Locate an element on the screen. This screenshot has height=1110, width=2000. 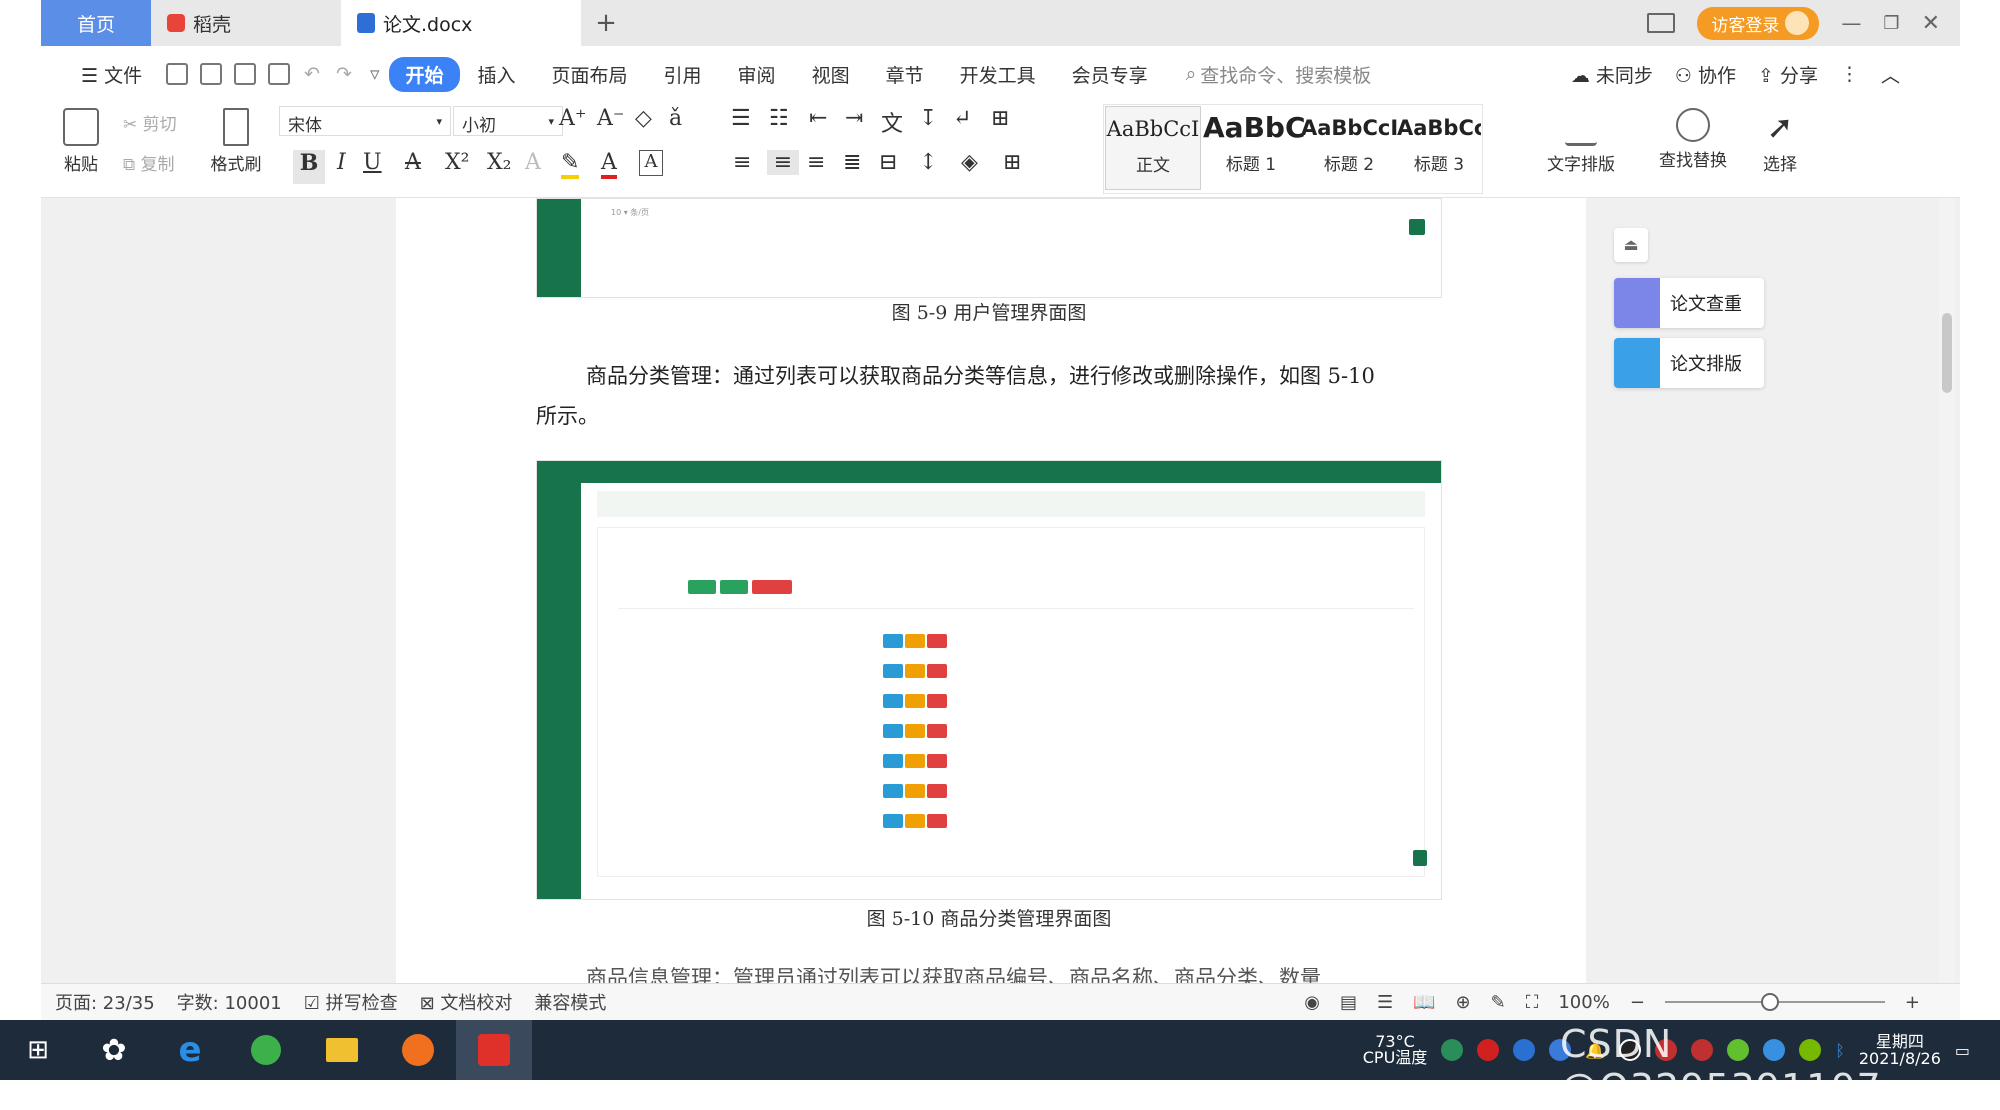
decrease-indent-icon: ⇤ is located at coordinates (818, 118).